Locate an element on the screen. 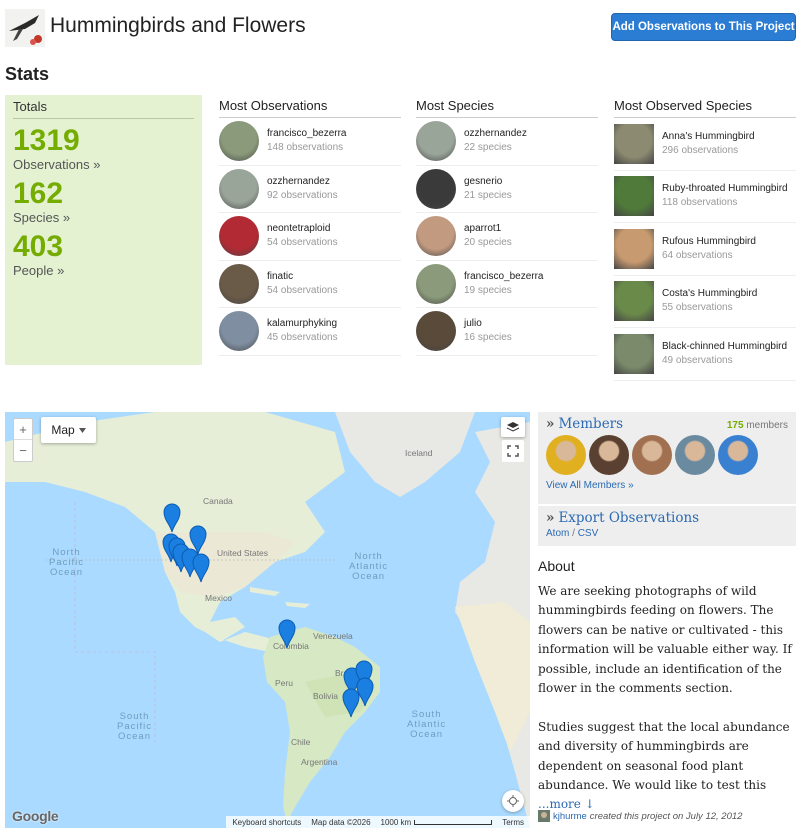 The image size is (803, 832). observer-row: ozzhernandez 92 observations is located at coordinates (310, 189).